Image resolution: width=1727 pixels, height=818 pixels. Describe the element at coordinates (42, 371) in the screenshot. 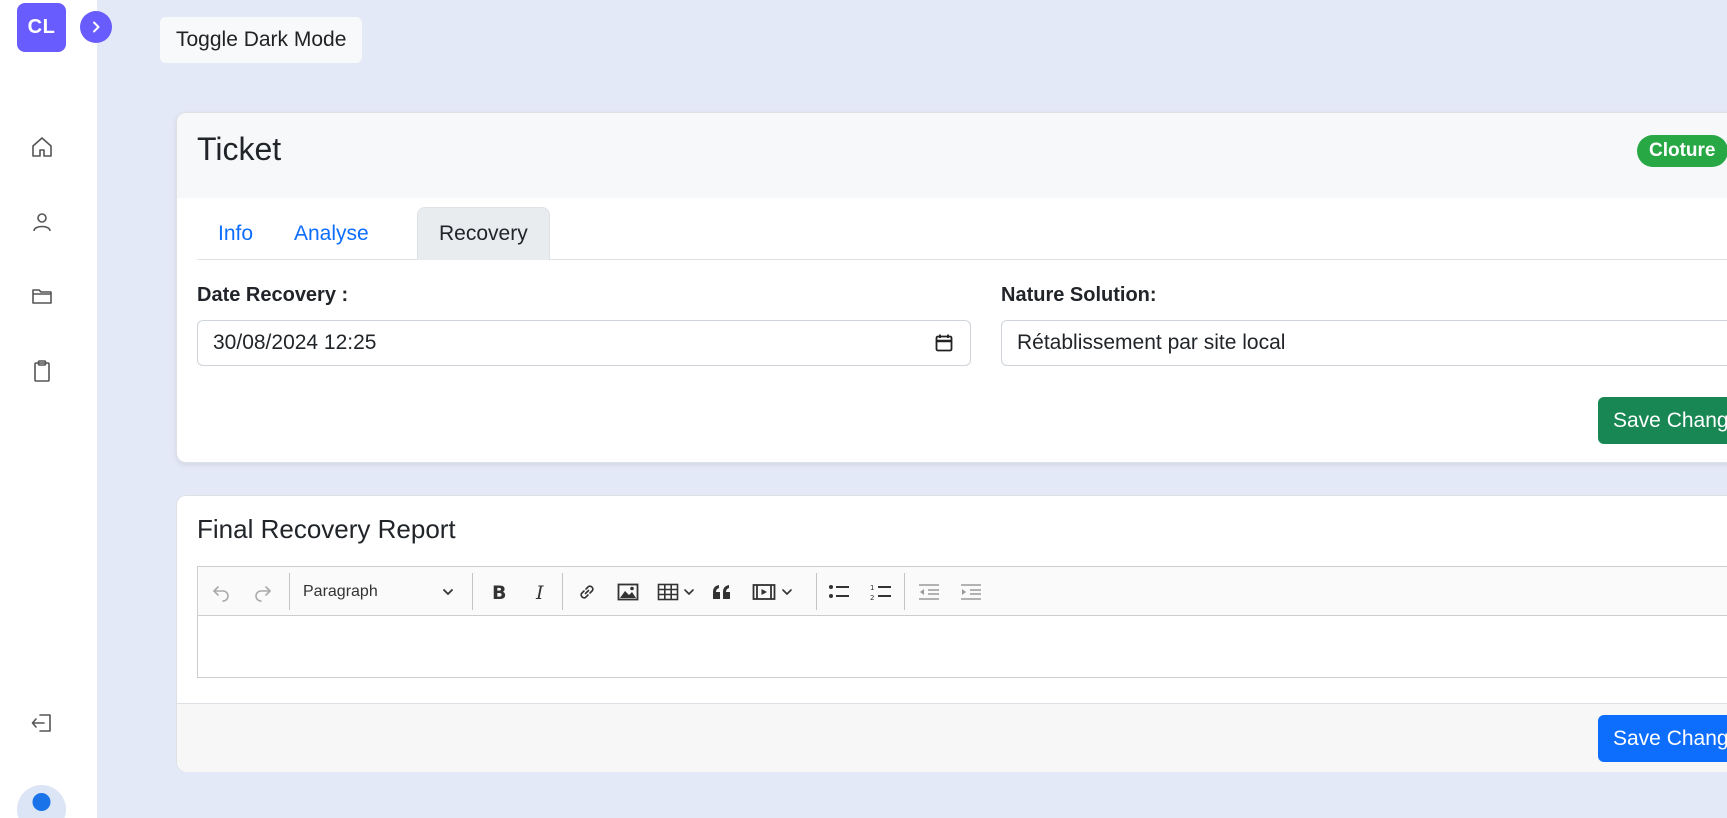

I see `clipboard-icon` at that location.